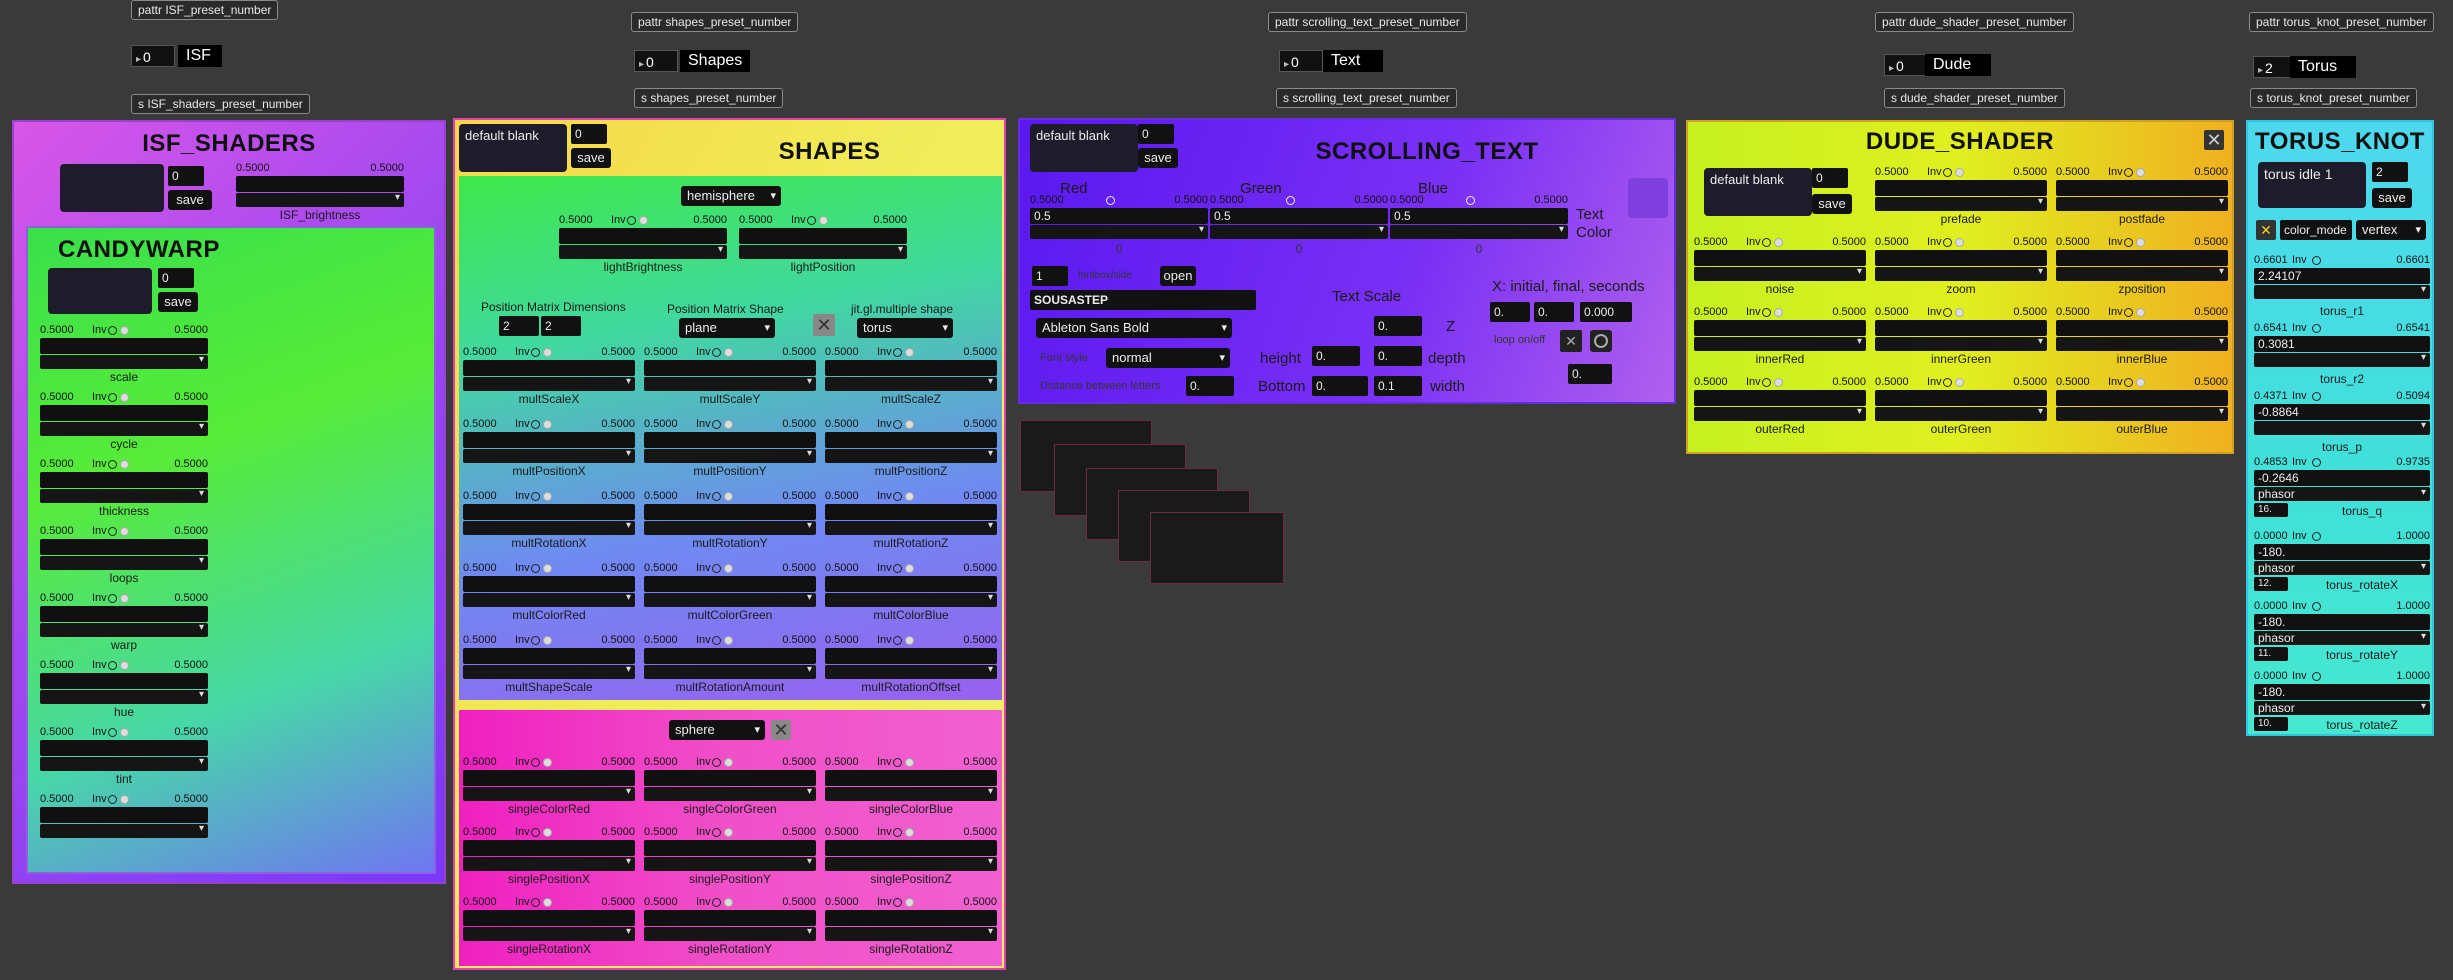 This screenshot has width=2453, height=980. What do you see at coordinates (1758, 192) in the screenshot?
I see `dude-default-preset: default blank` at bounding box center [1758, 192].